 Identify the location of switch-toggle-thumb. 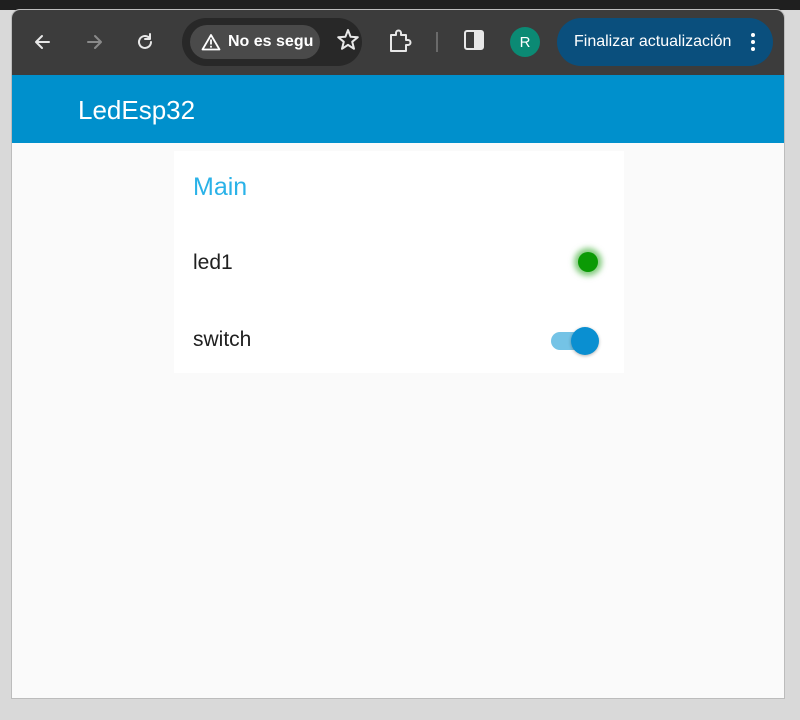
(585, 341).